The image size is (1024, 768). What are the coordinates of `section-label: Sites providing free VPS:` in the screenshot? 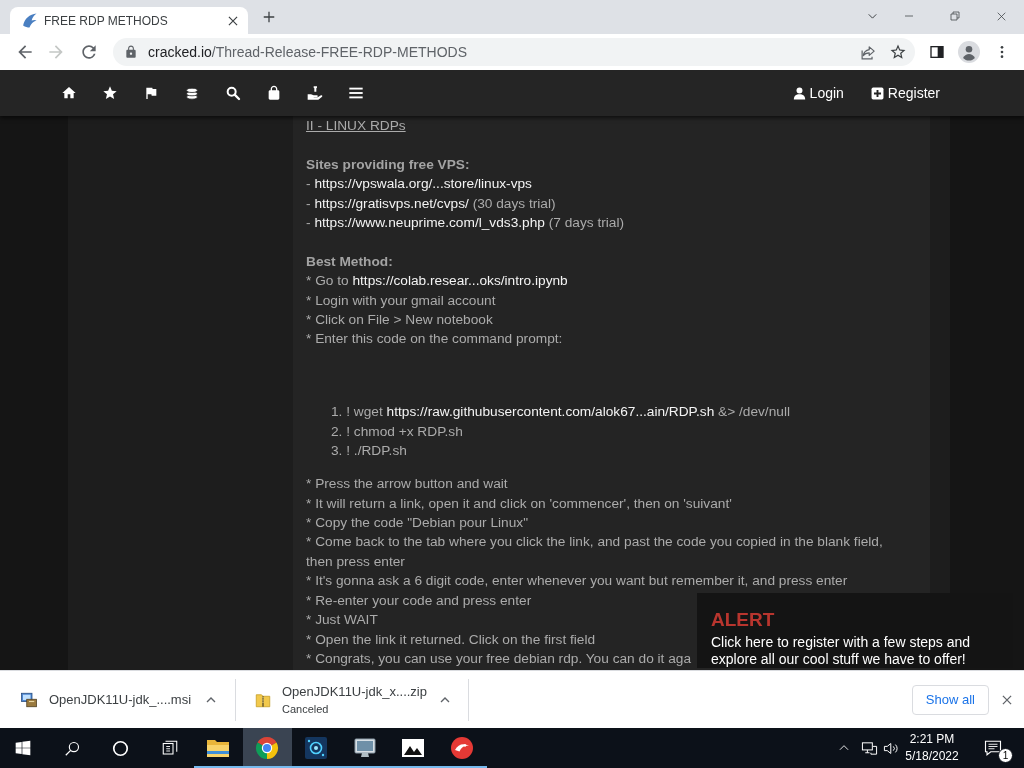 It's located at (388, 164).